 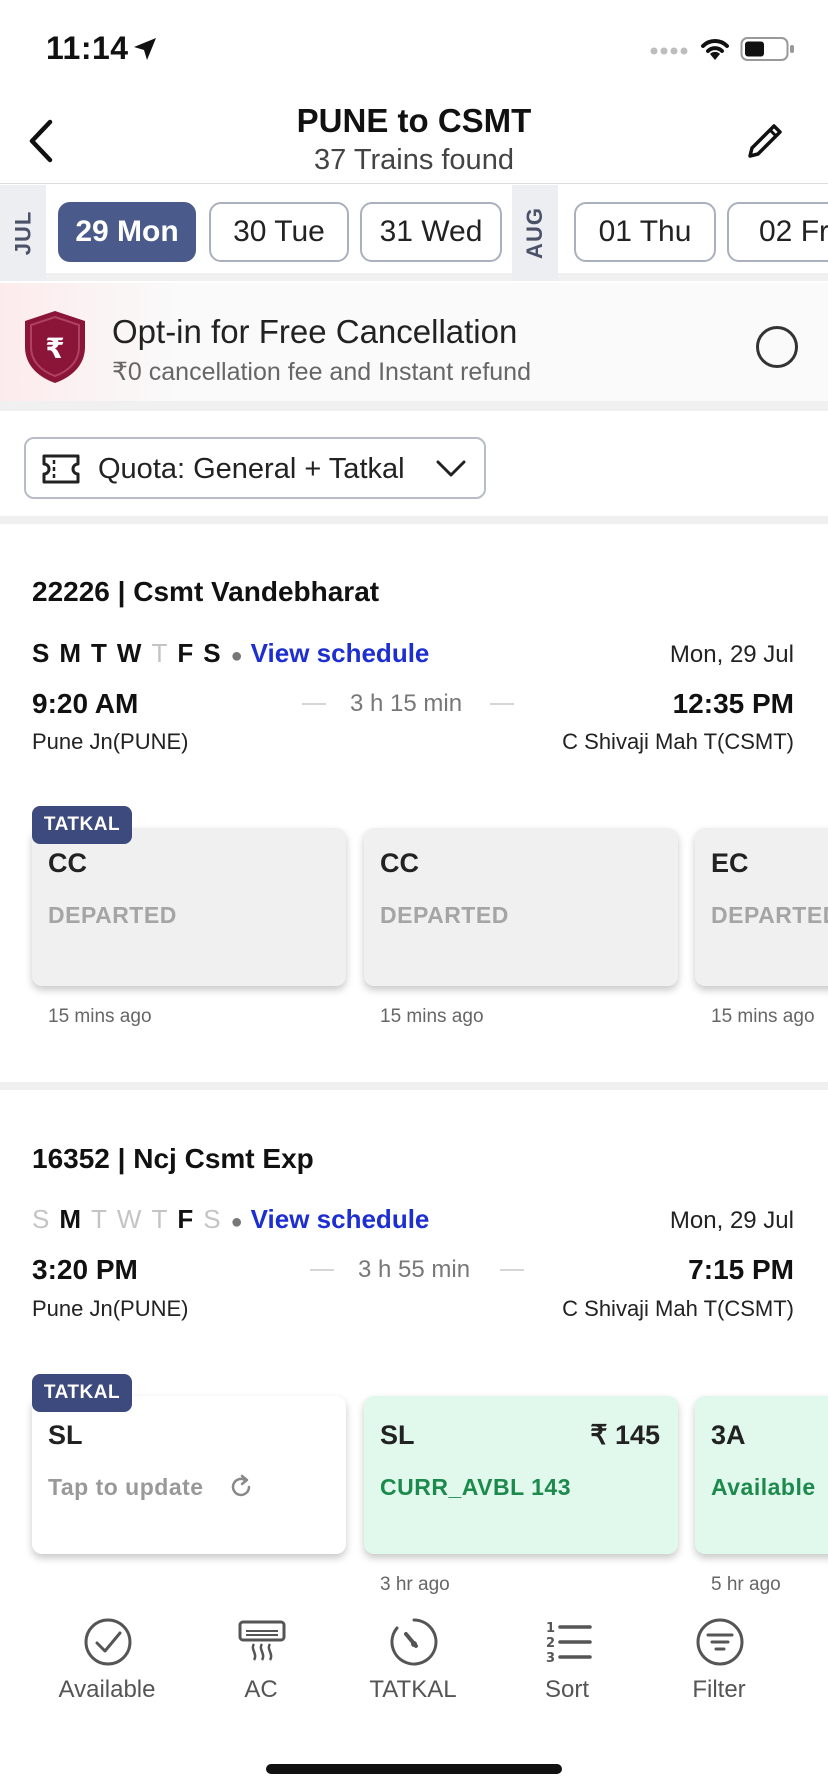 What do you see at coordinates (777, 347) in the screenshot?
I see `cancellation-radio` at bounding box center [777, 347].